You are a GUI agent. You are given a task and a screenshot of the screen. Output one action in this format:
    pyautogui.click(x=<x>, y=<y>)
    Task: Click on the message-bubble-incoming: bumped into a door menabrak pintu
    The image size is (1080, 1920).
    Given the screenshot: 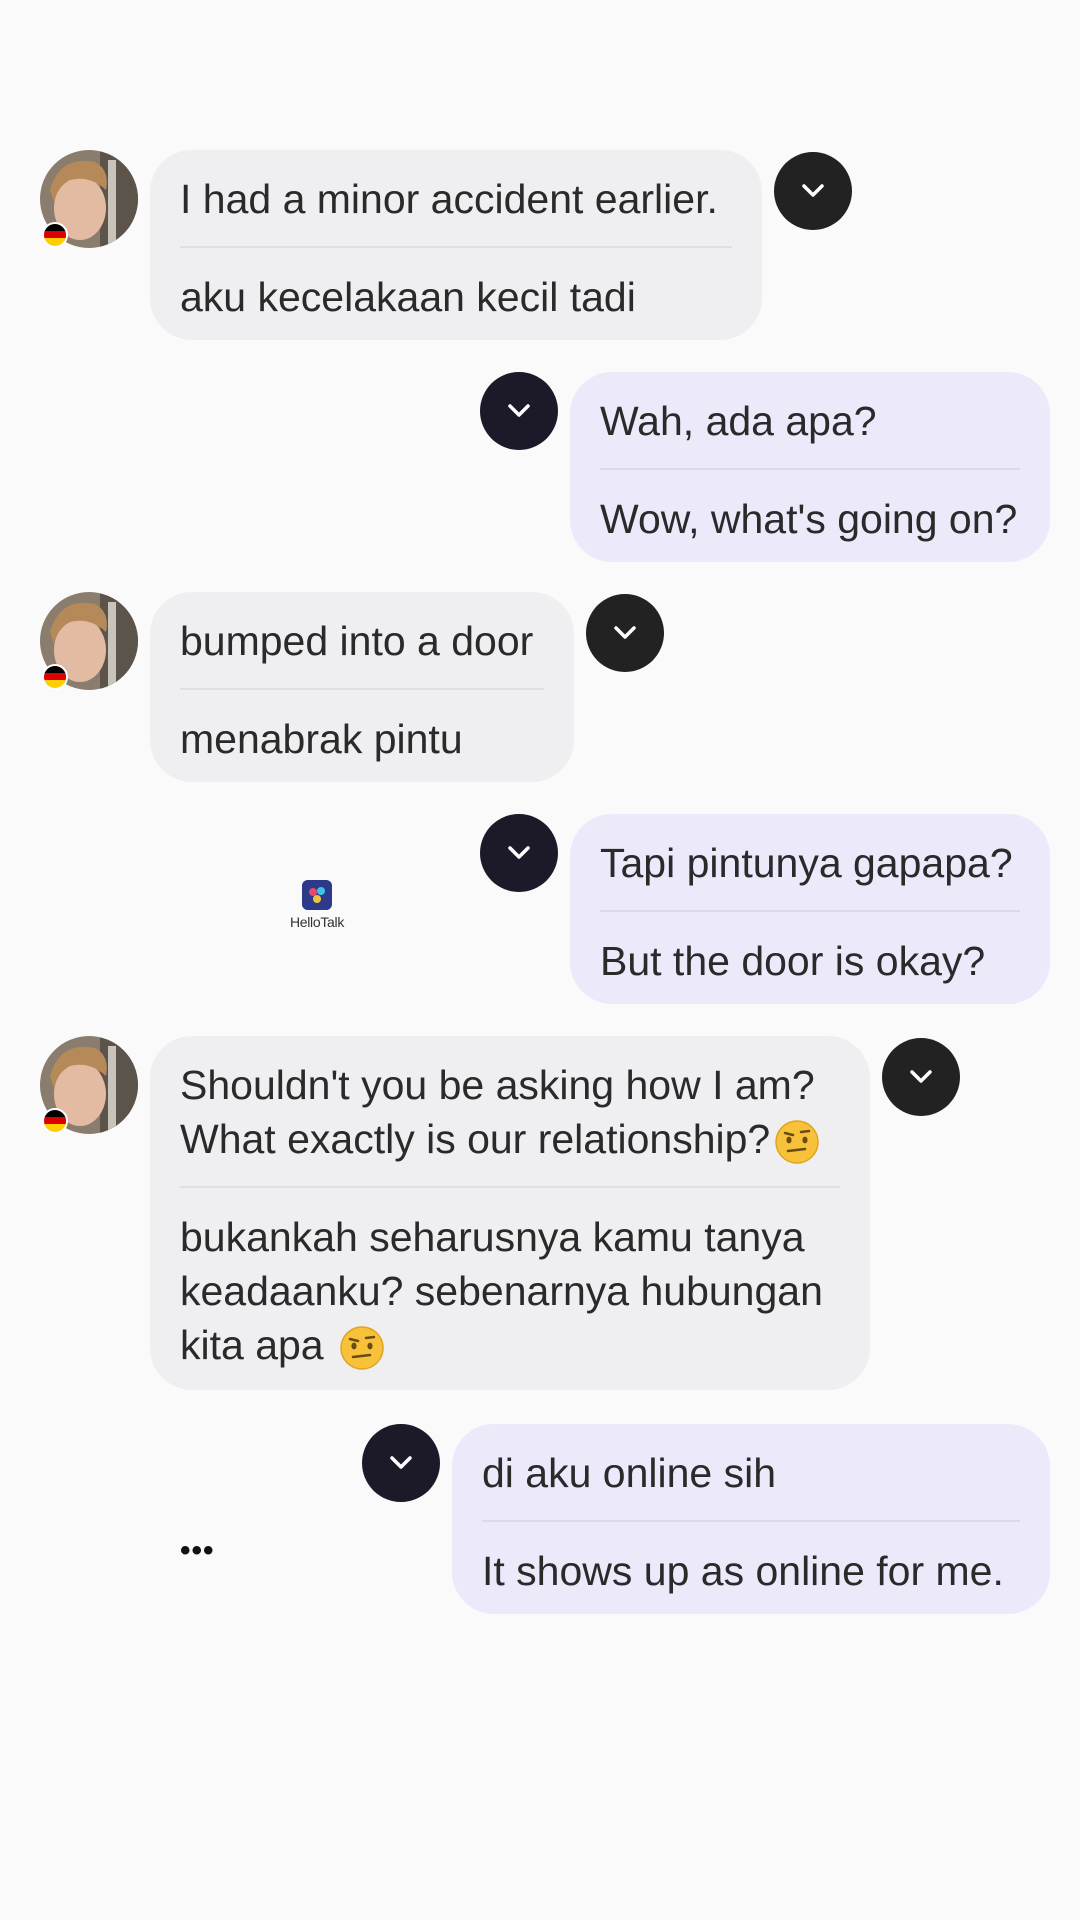 What is the action you would take?
    pyautogui.click(x=362, y=687)
    